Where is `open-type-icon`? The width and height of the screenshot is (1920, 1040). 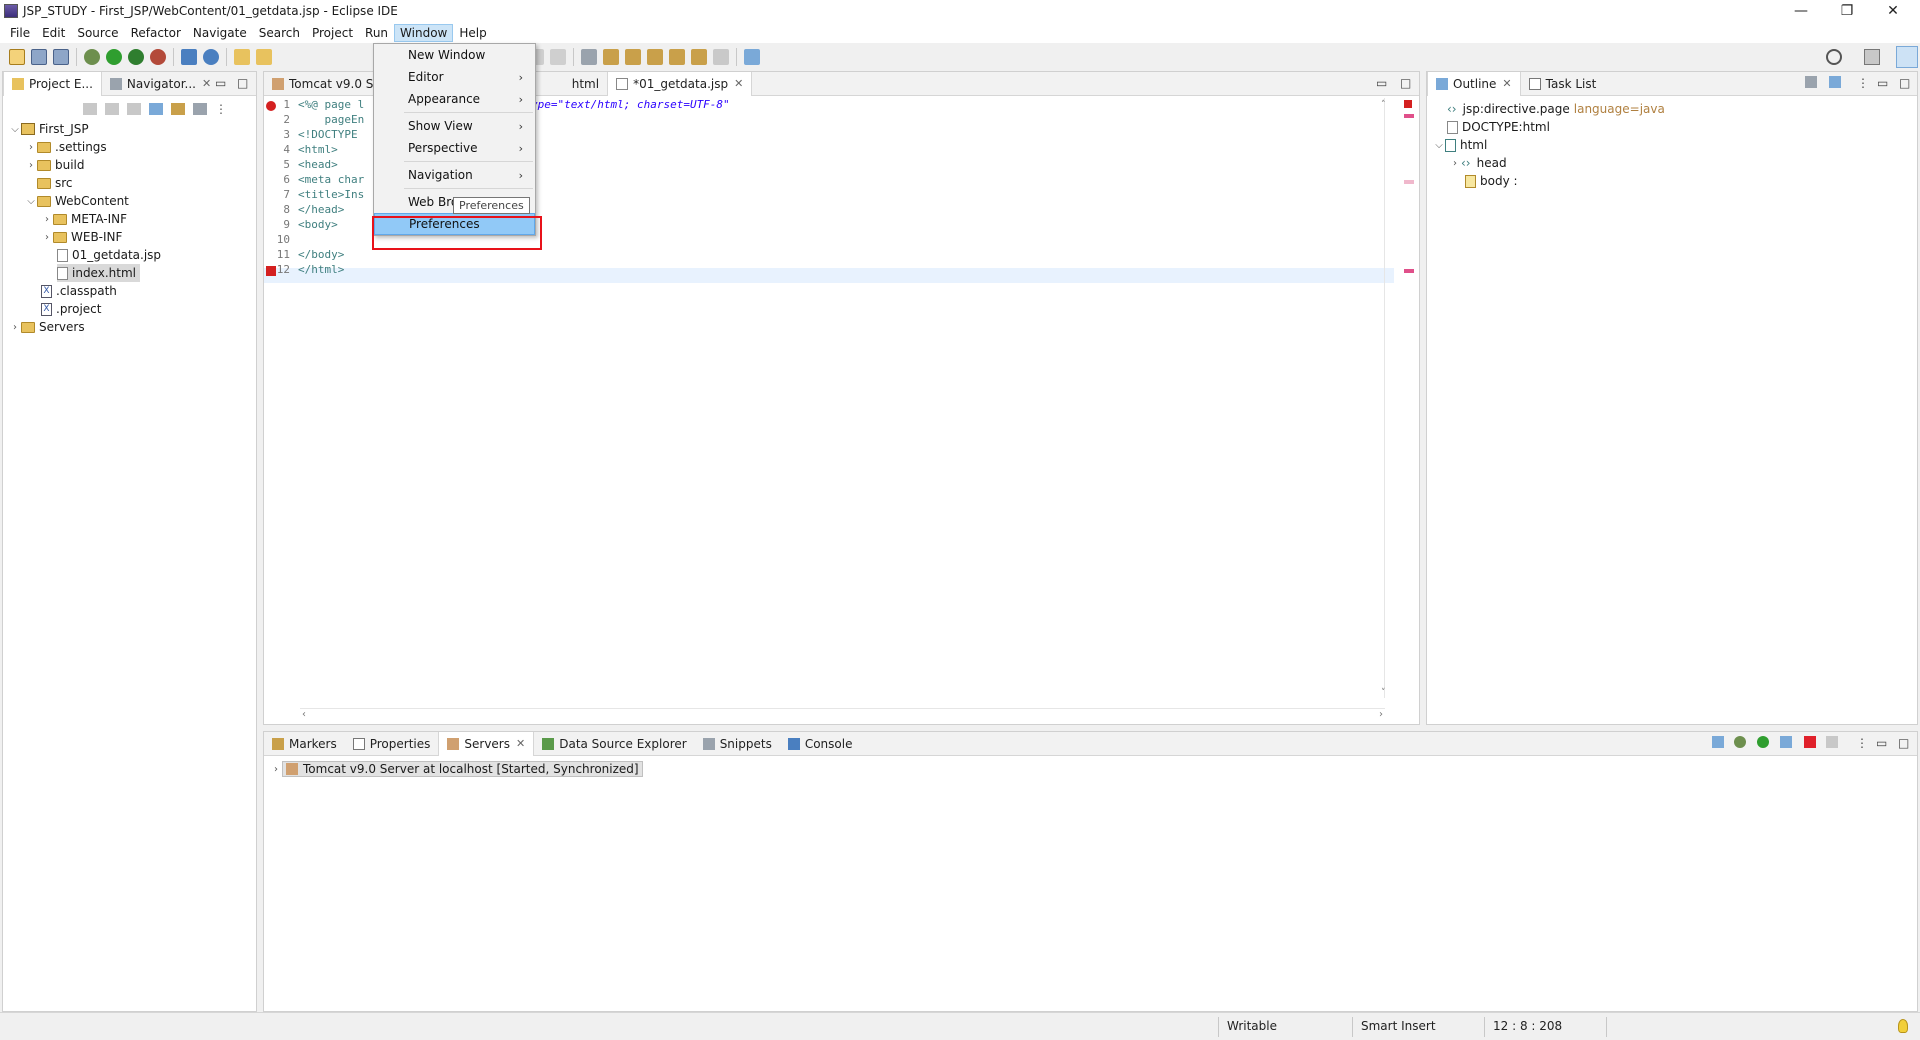
open-type-icon is located at coordinates (242, 57).